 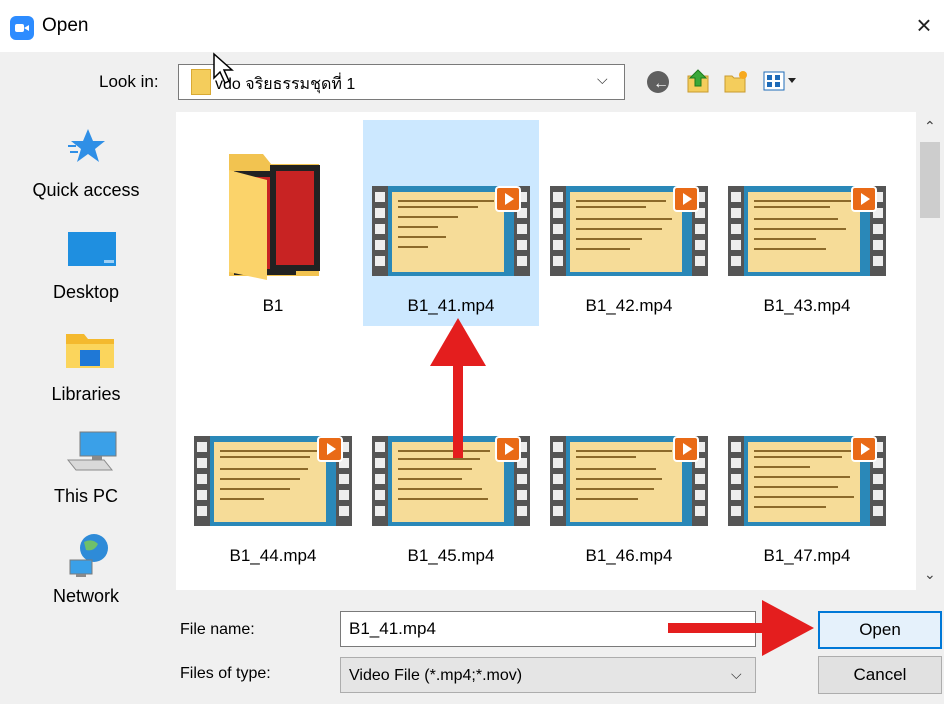 What do you see at coordinates (217, 629) in the screenshot?
I see `file-name-label: File name:` at bounding box center [217, 629].